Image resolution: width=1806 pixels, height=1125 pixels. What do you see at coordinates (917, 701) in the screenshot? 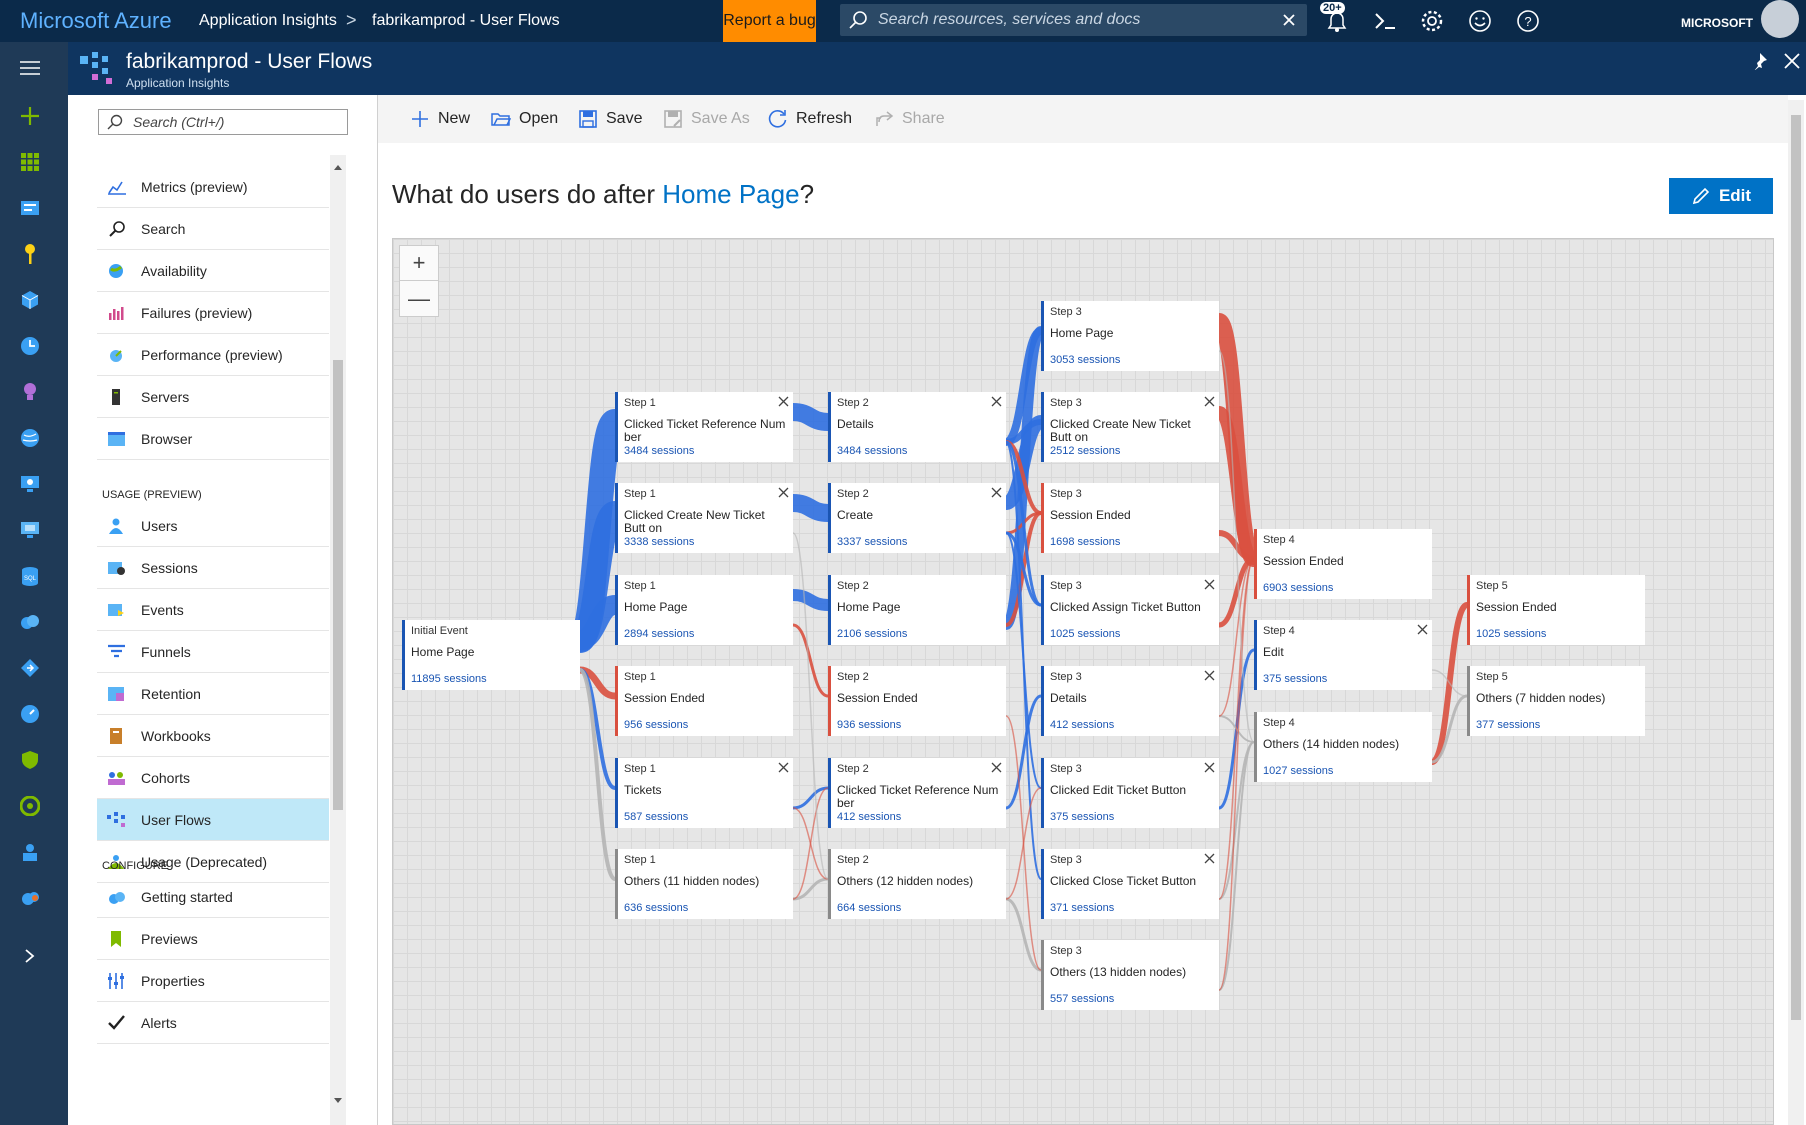
I see `flow-node-step2: Step 2 Session Ended 936 sessions` at bounding box center [917, 701].